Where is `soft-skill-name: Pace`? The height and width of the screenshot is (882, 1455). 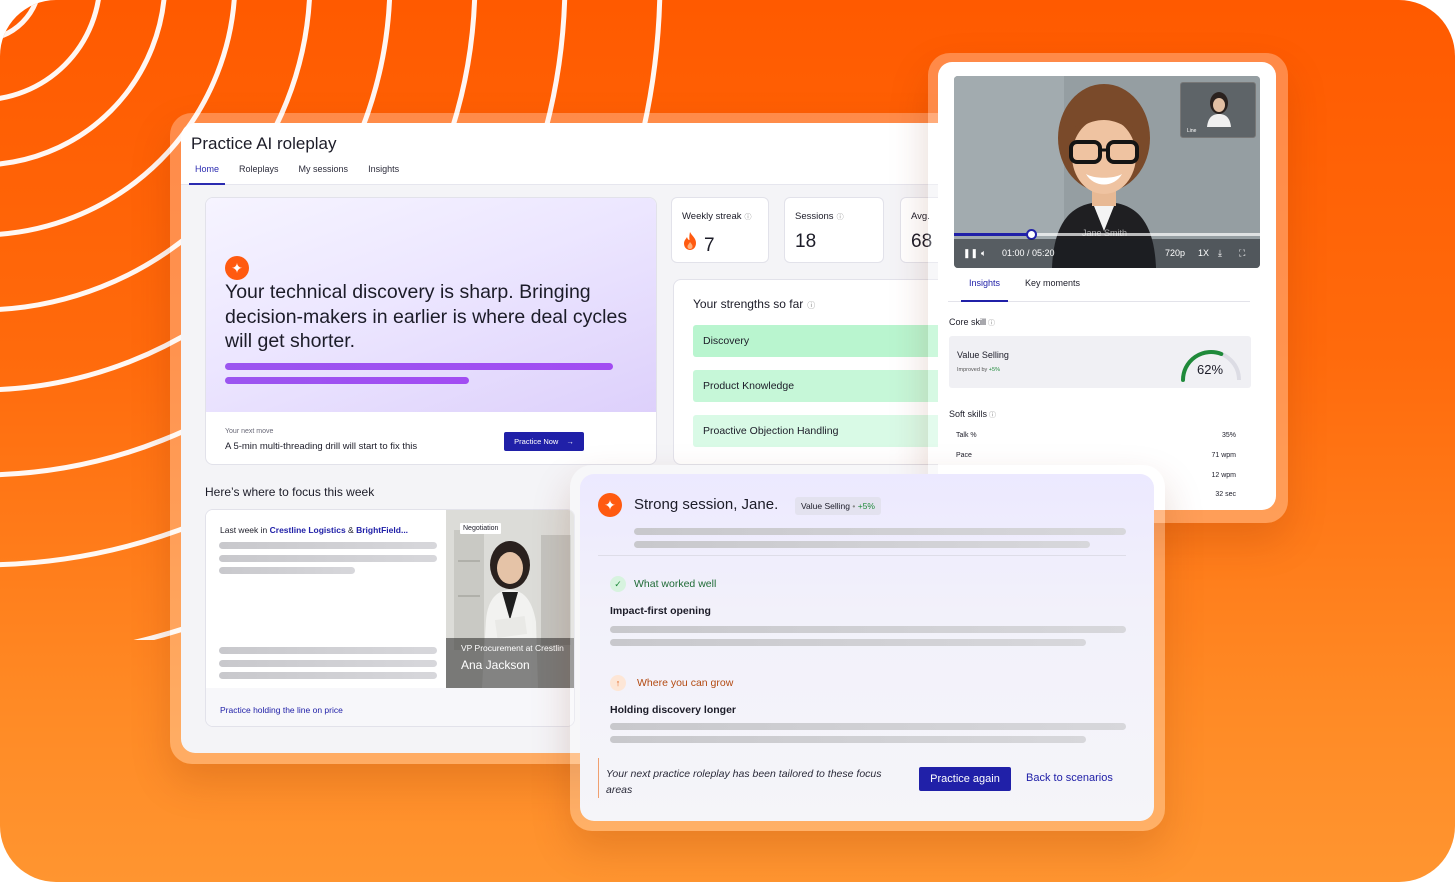 soft-skill-name: Pace is located at coordinates (964, 455).